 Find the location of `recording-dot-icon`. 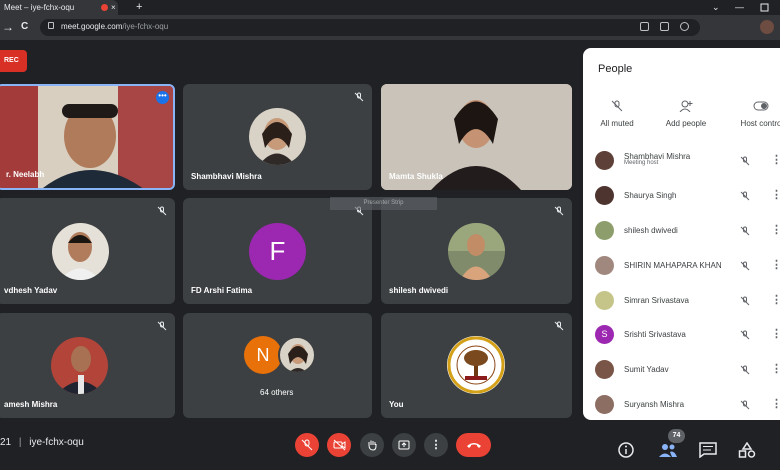

recording-dot-icon is located at coordinates (104, 7).